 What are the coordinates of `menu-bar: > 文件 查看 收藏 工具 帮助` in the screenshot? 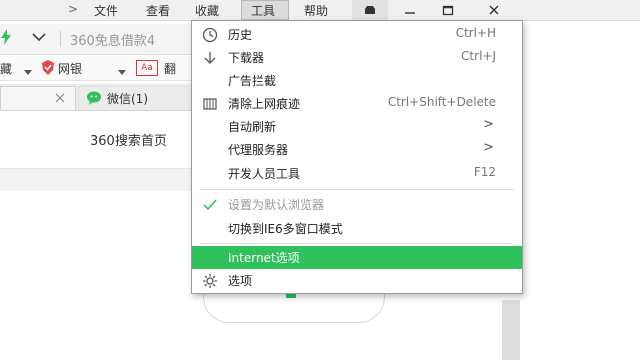 It's located at (320, 10).